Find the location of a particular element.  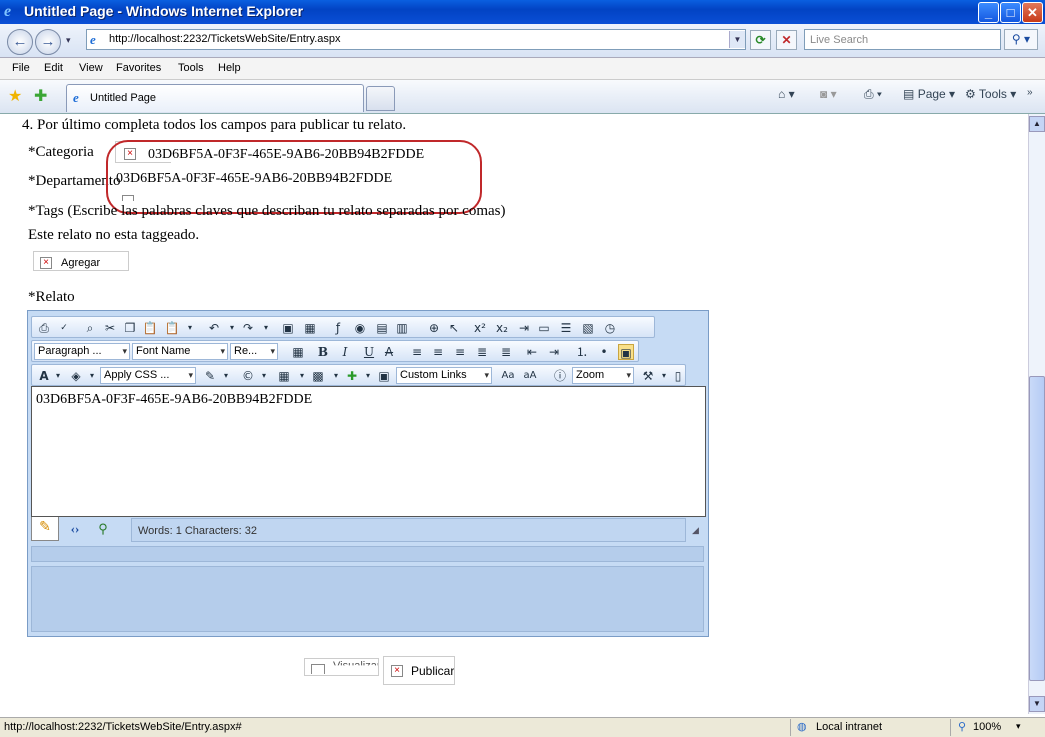

print-icon: ⎙ is located at coordinates (44, 328).